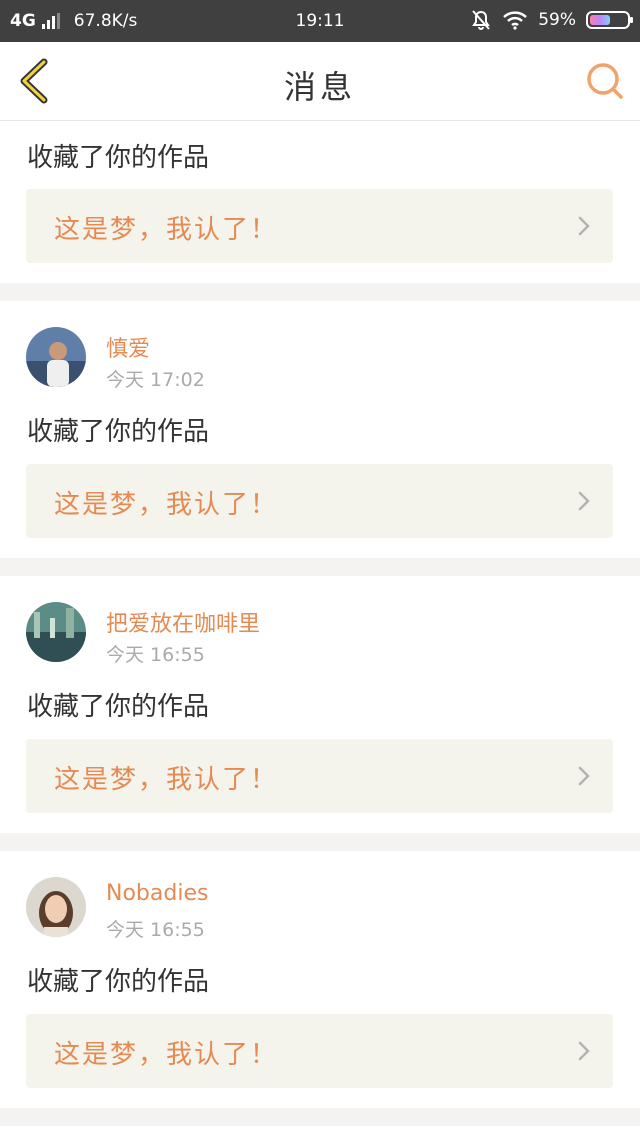 This screenshot has width=640, height=1138. Describe the element at coordinates (515, 20) in the screenshot. I see `wifi-icon` at that location.